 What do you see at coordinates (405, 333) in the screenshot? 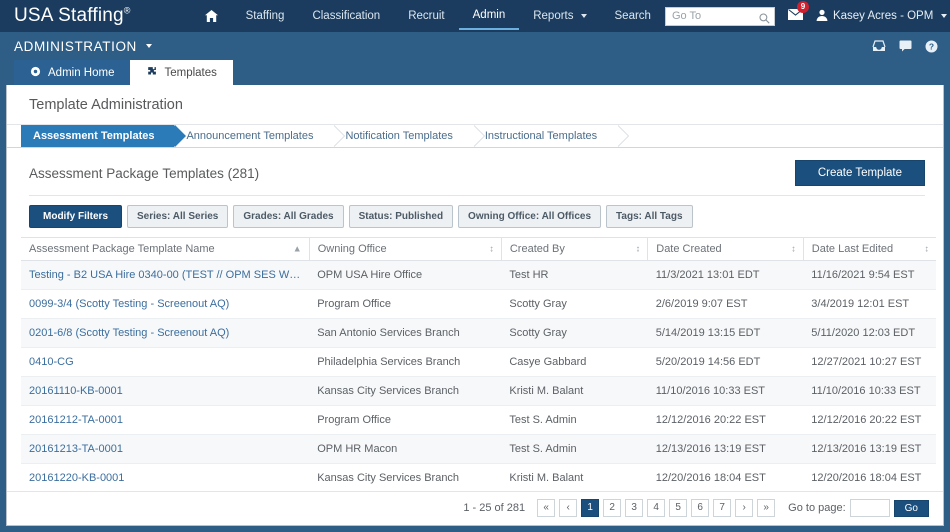
I see `cell-owning-office: San Antonio Services Branch` at bounding box center [405, 333].